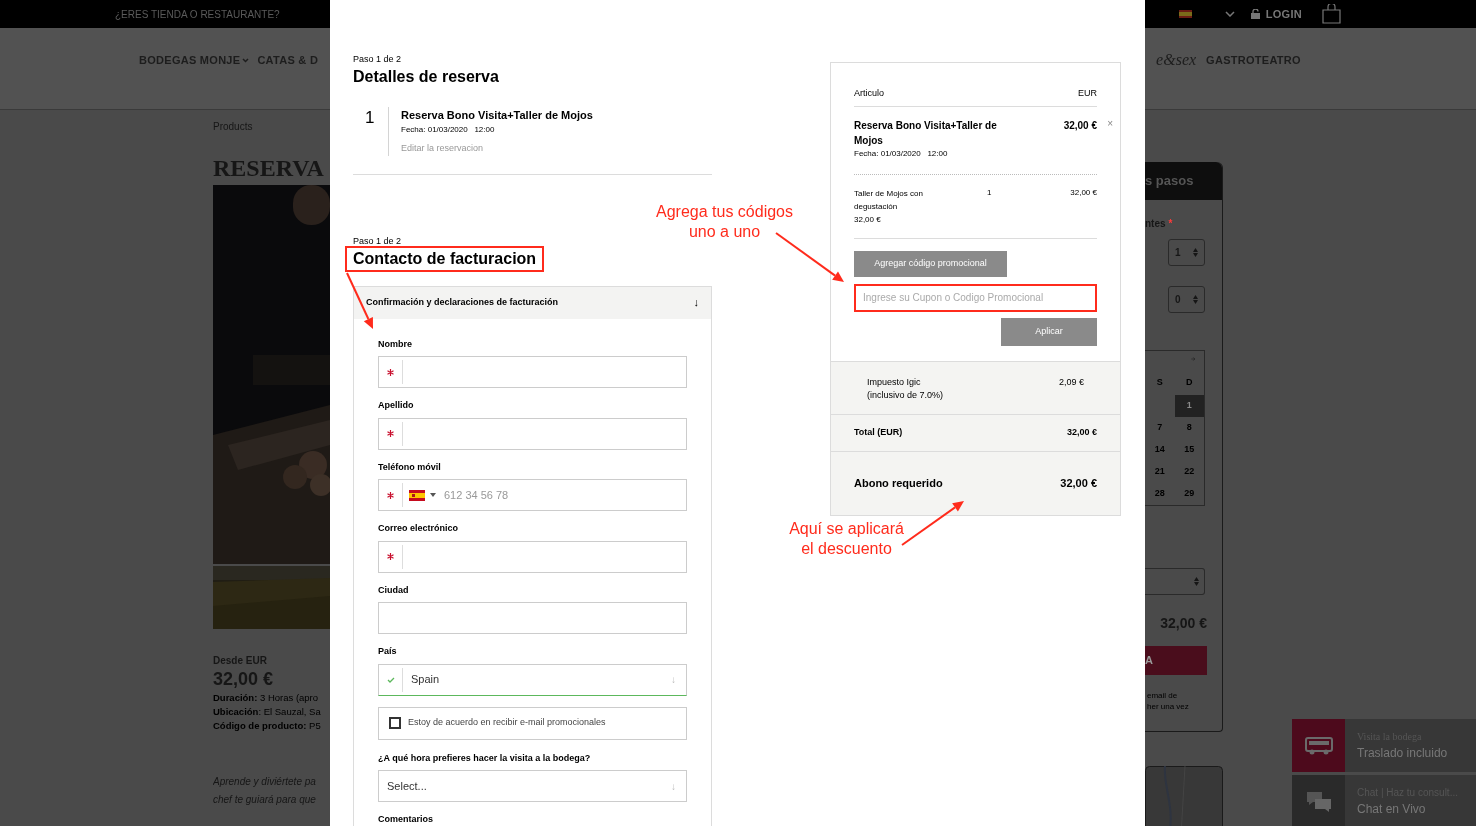 The height and width of the screenshot is (826, 1476). What do you see at coordinates (809, 257) in the screenshot?
I see `annotation-arrow` at bounding box center [809, 257].